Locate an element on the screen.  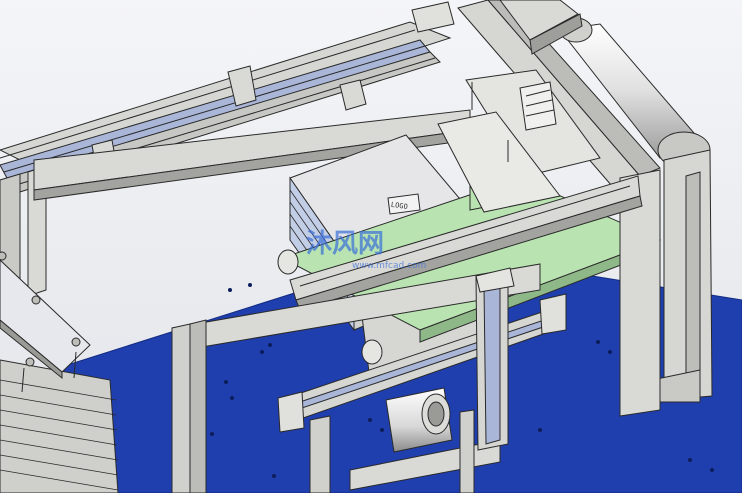
servo-motor is located at coordinates (419, 420).